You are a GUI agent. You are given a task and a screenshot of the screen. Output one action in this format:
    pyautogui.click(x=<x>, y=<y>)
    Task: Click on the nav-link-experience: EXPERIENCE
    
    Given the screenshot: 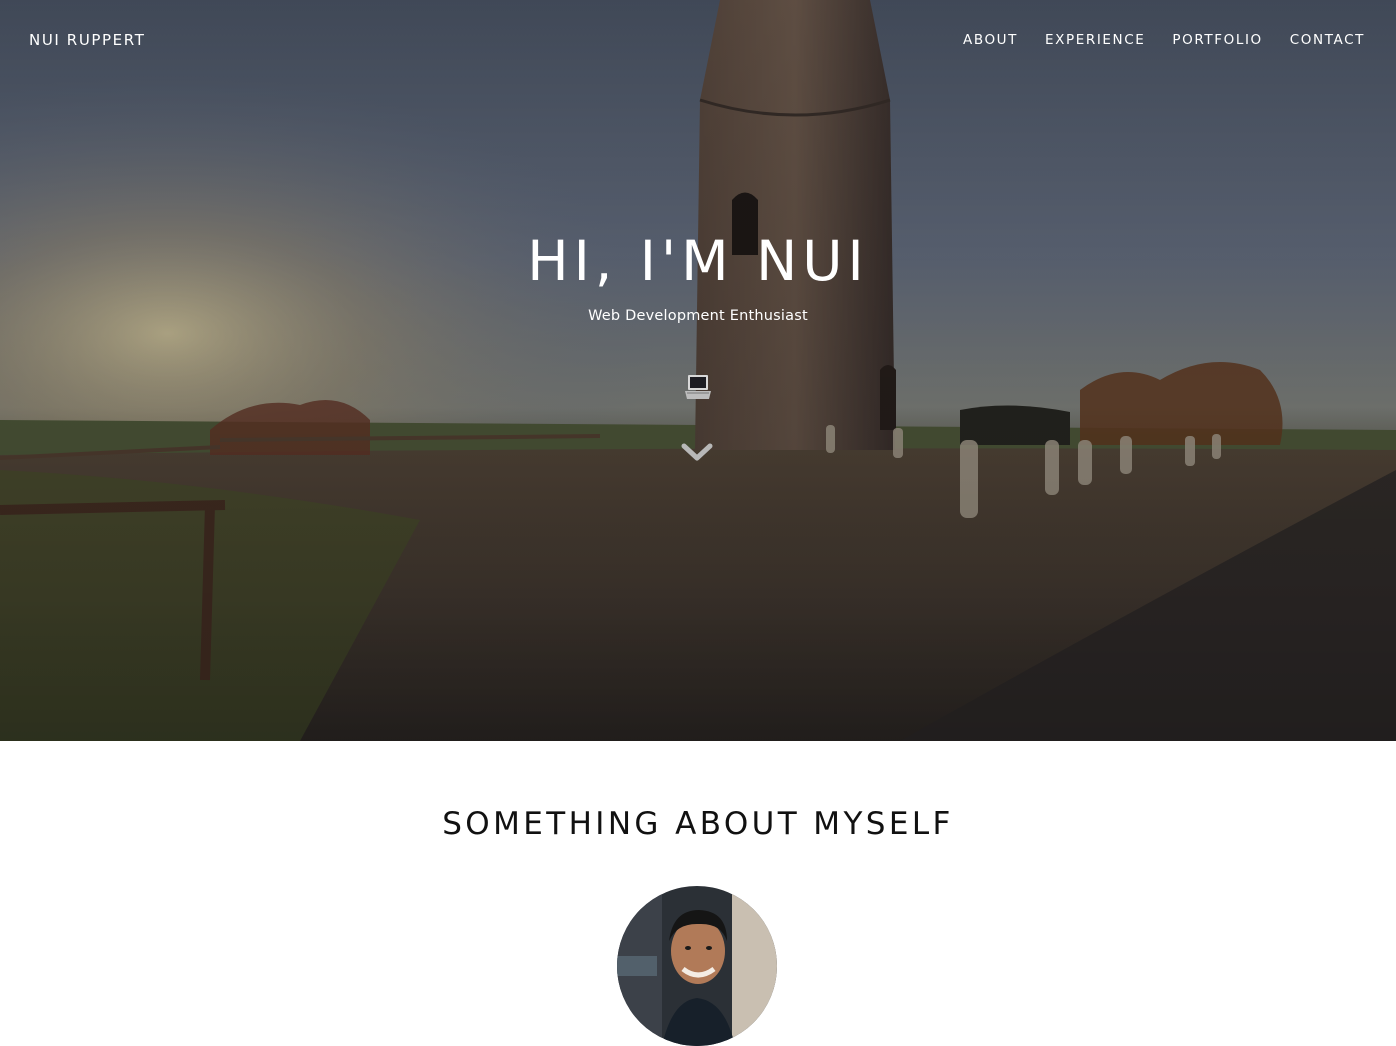 What is the action you would take?
    pyautogui.click(x=1095, y=40)
    